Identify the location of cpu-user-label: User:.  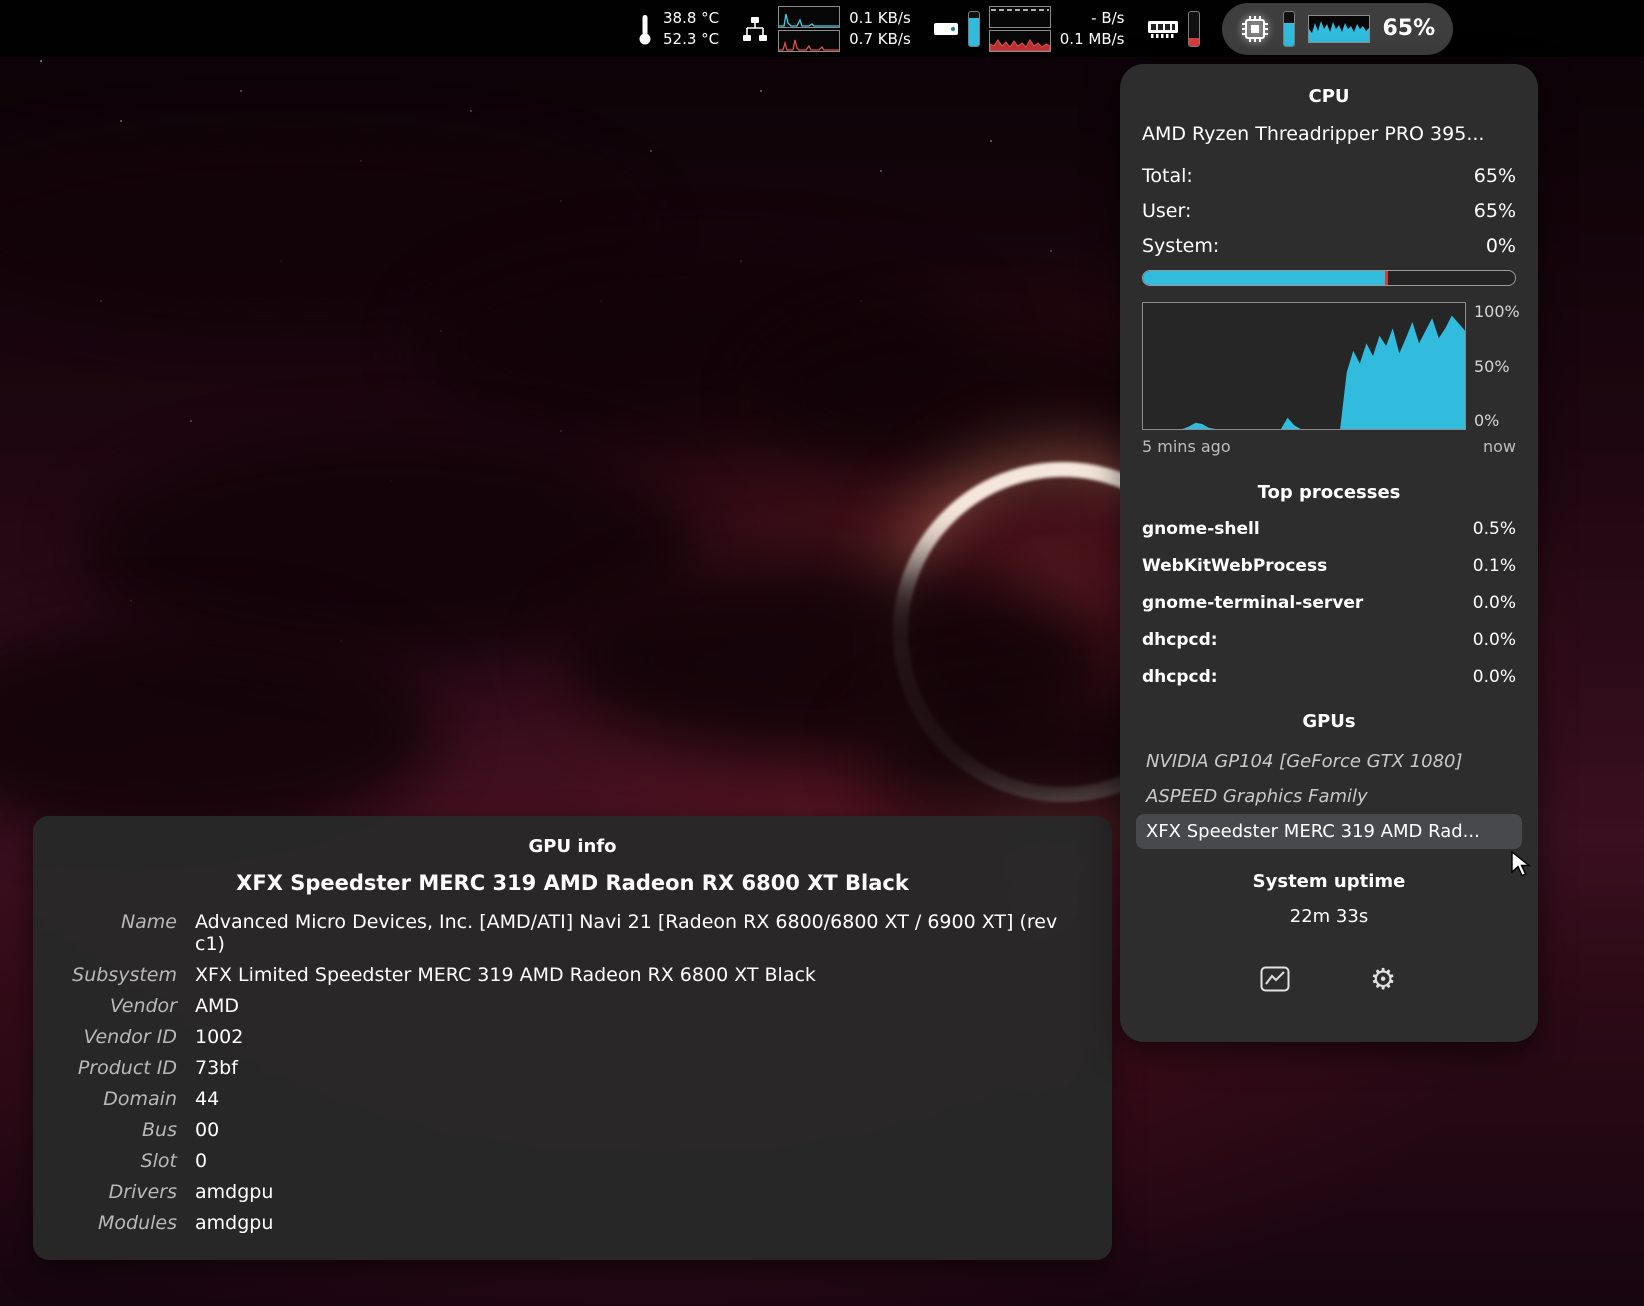
(1167, 211).